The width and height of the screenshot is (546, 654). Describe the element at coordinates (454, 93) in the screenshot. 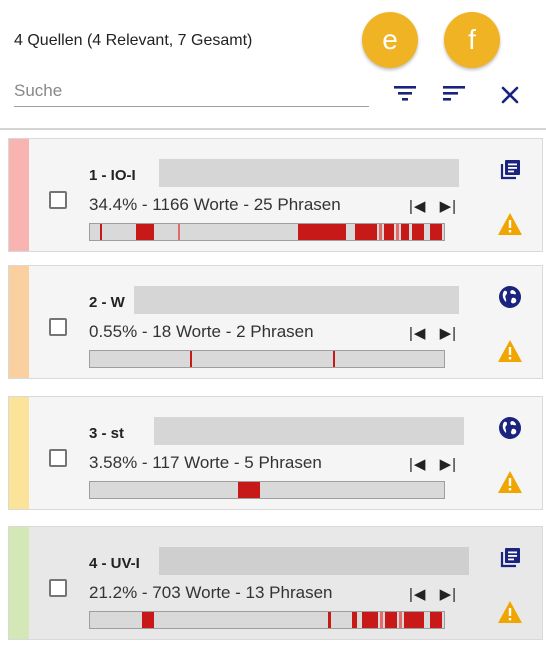

I see `sort-icon` at that location.